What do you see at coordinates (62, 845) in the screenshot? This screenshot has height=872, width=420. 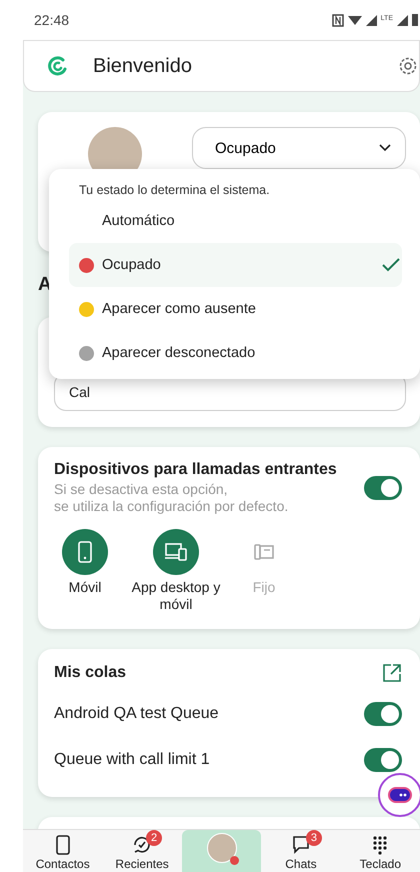 I see `contacts-icon` at bounding box center [62, 845].